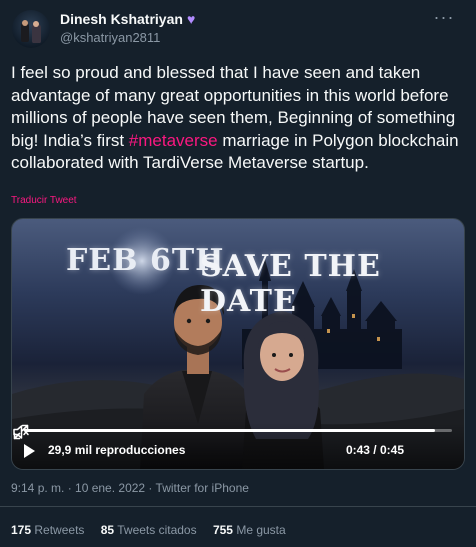 This screenshot has height=547, width=476. I want to click on heart-icon: ♥, so click(191, 19).